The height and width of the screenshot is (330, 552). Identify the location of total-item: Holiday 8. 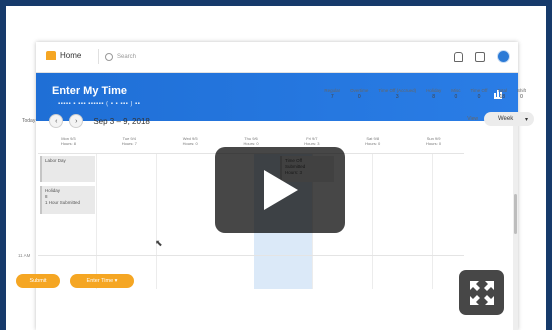
(433, 94).